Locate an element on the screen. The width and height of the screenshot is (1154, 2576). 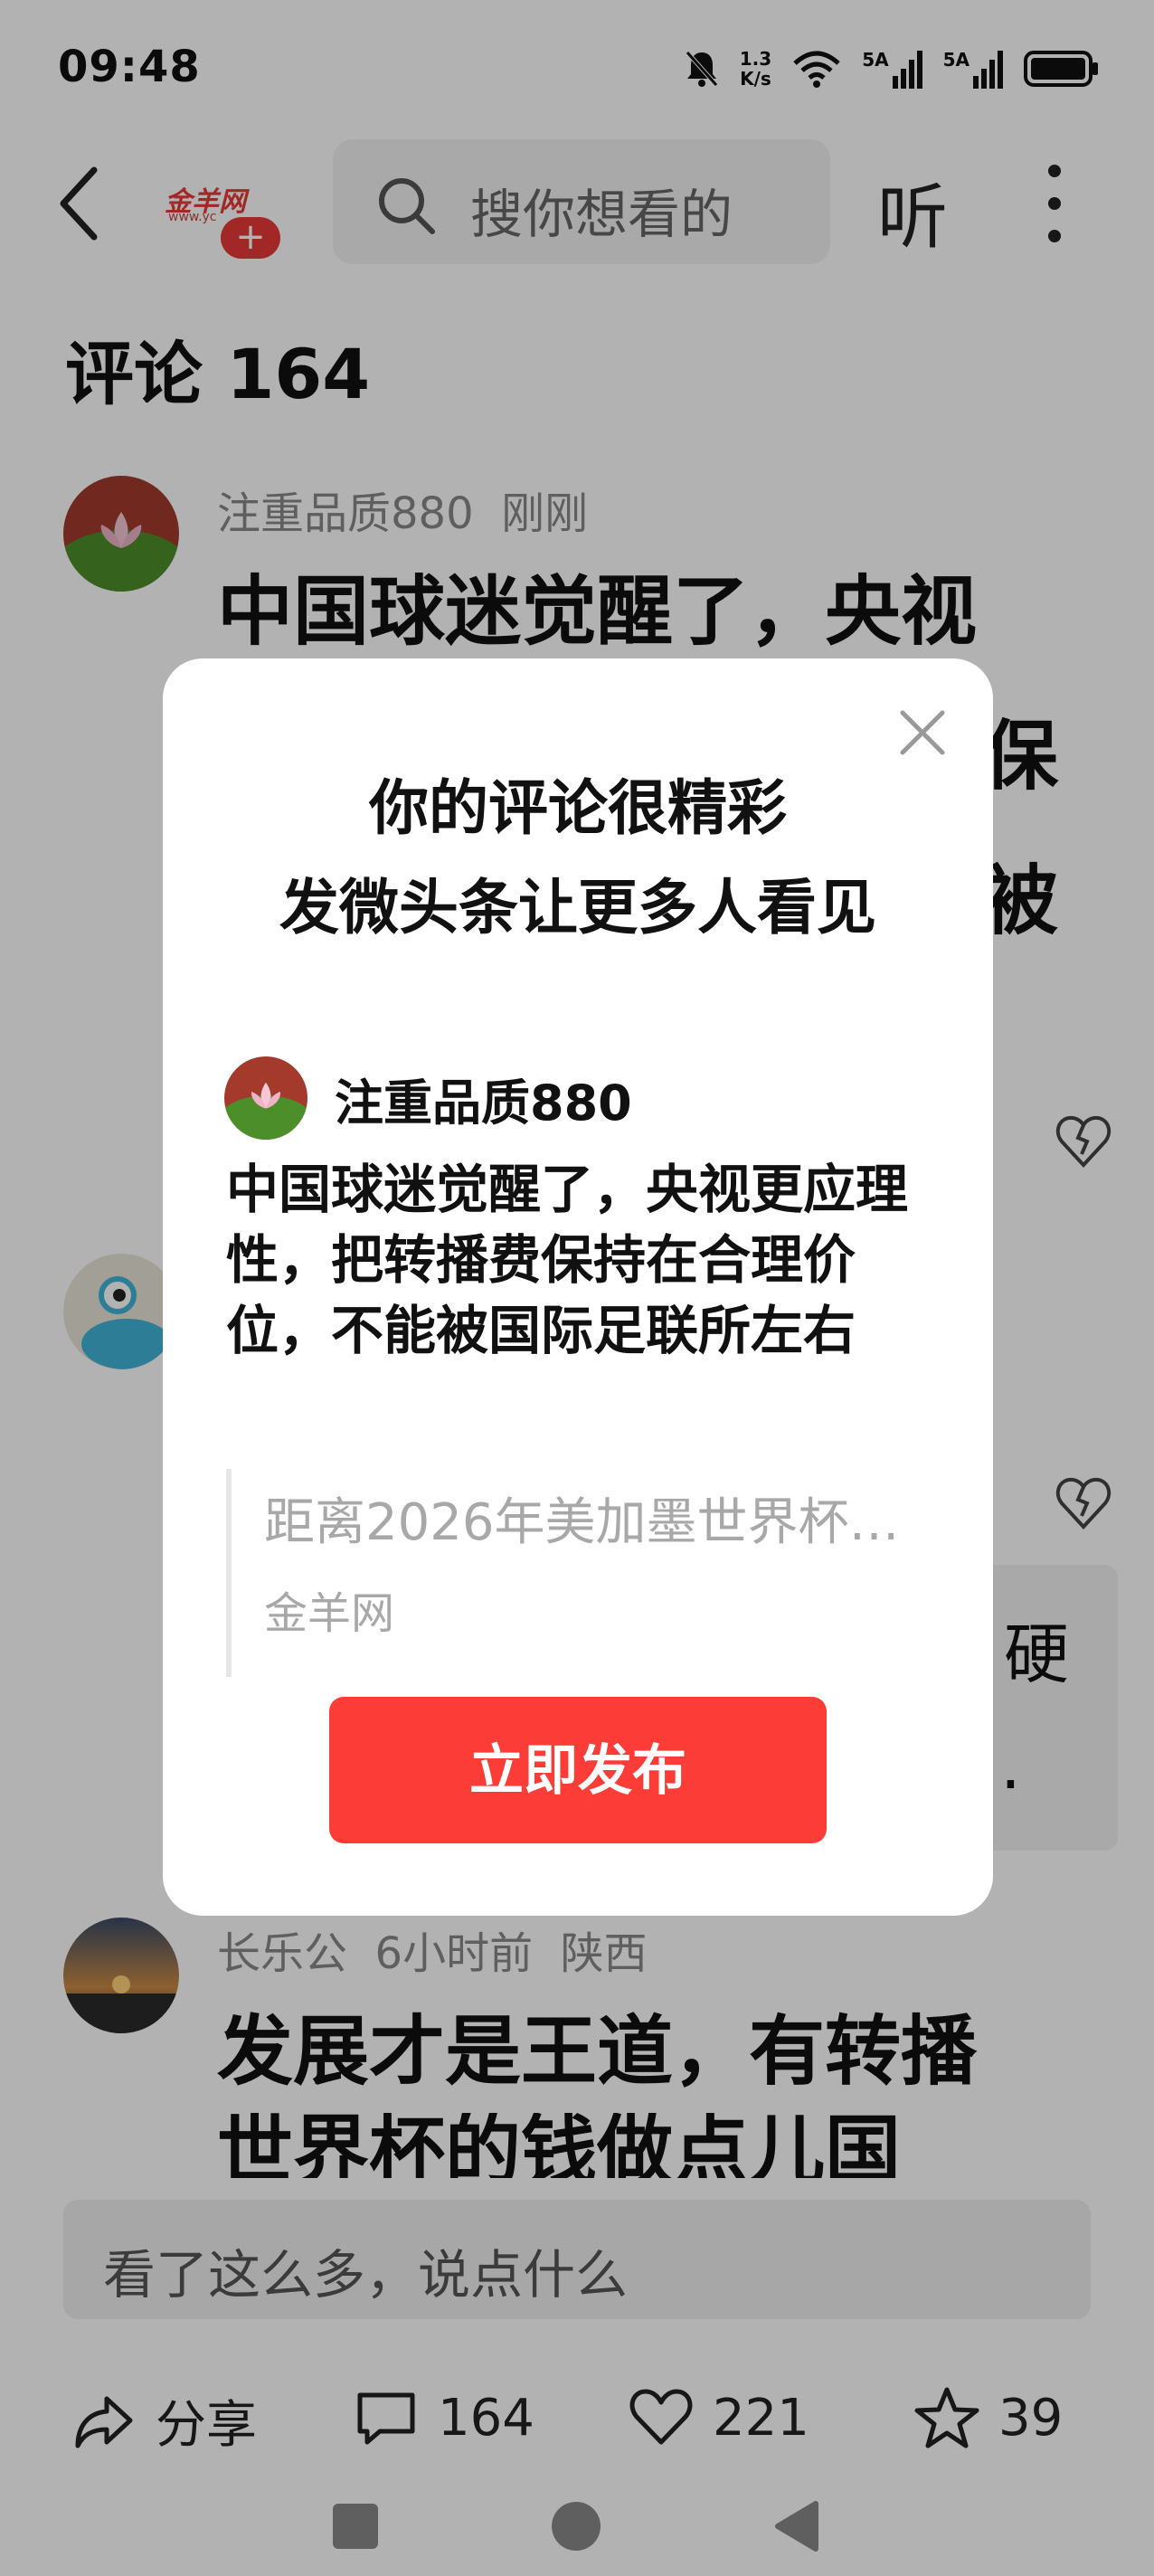
quoted-article-source: 金羊网 is located at coordinates (329, 1614).